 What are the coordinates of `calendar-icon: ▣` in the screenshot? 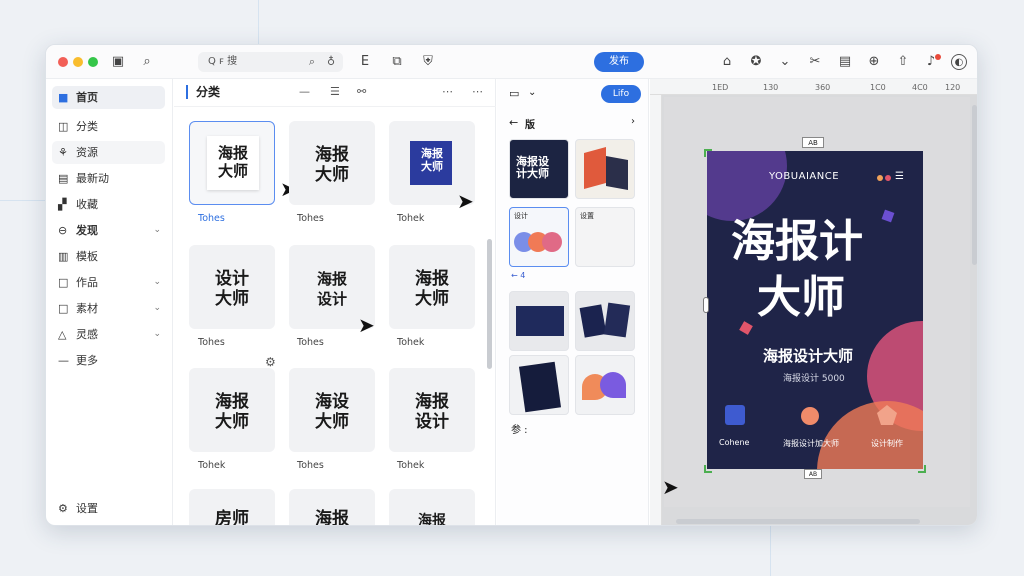 It's located at (118, 62).